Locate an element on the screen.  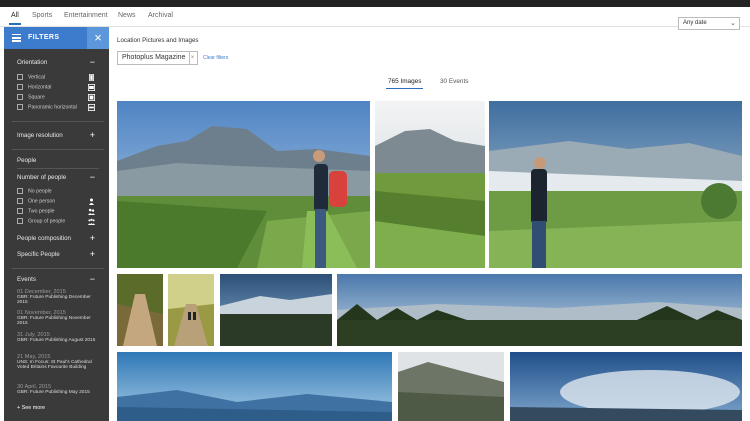
people-option-group: Group of people is located at coordinates (41, 221).